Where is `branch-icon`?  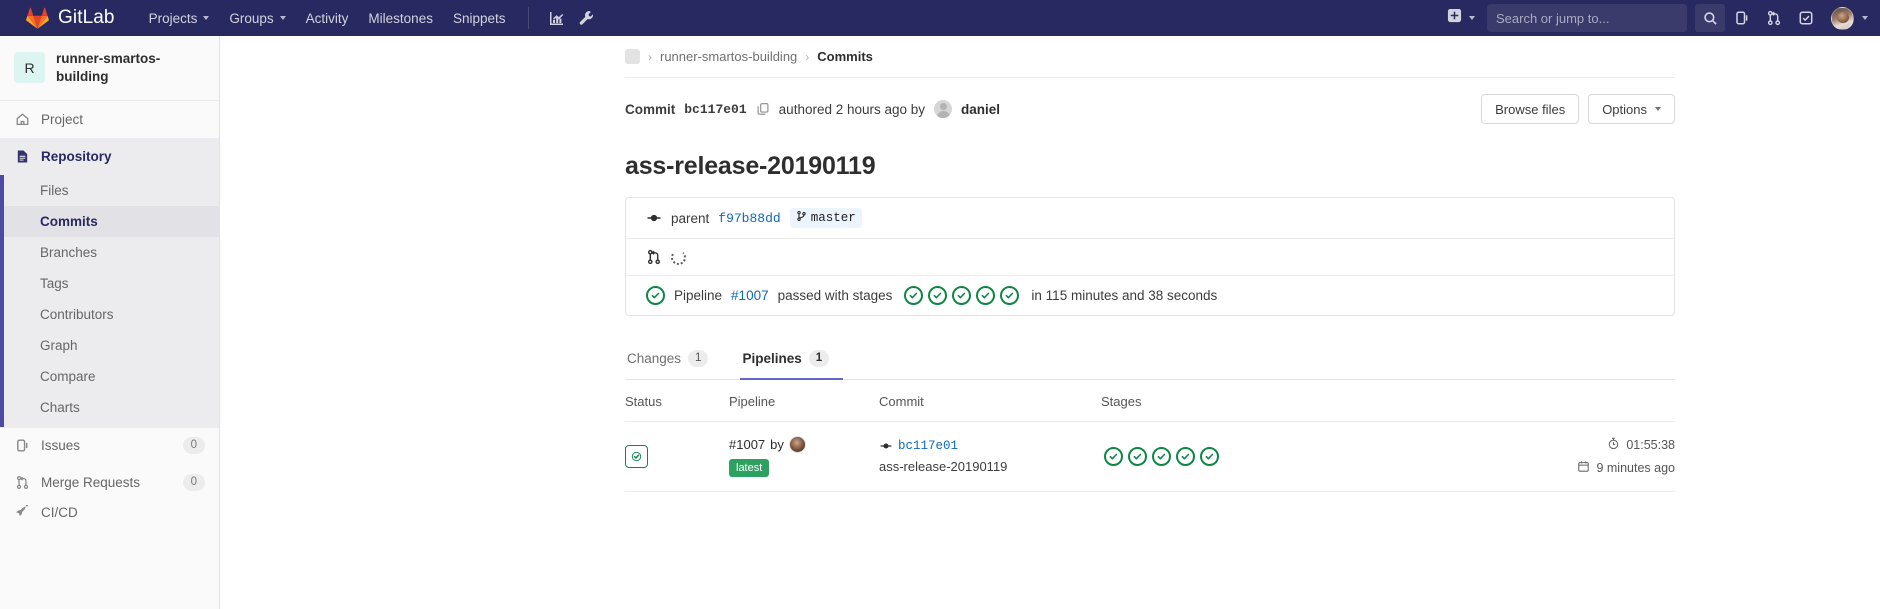
branch-icon is located at coordinates (801, 218).